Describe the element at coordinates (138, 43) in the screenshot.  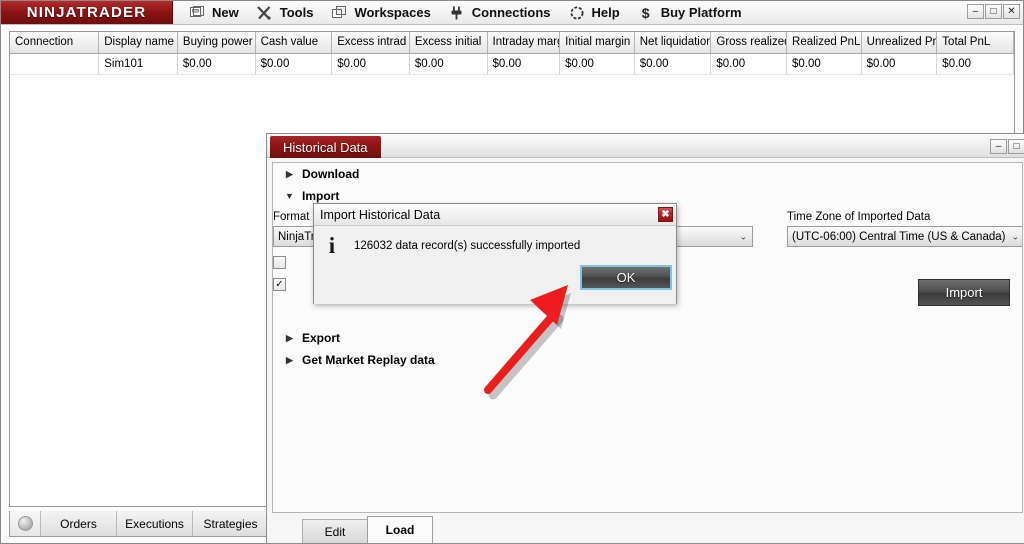
I see `column-header-display-name: Display name` at that location.